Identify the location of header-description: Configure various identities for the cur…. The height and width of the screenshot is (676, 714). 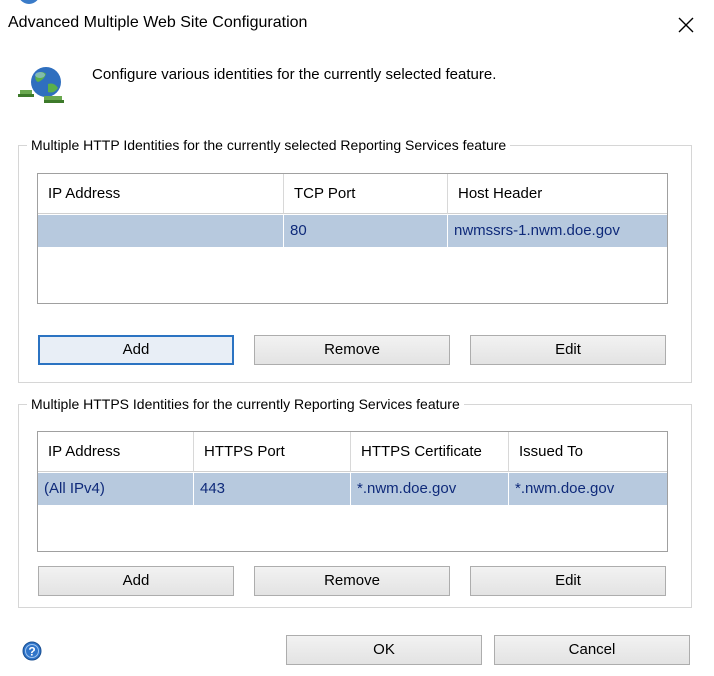
(294, 74).